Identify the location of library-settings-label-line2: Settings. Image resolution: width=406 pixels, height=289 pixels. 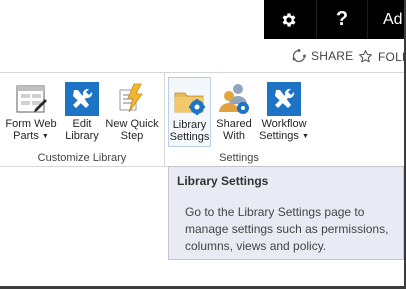
(189, 137).